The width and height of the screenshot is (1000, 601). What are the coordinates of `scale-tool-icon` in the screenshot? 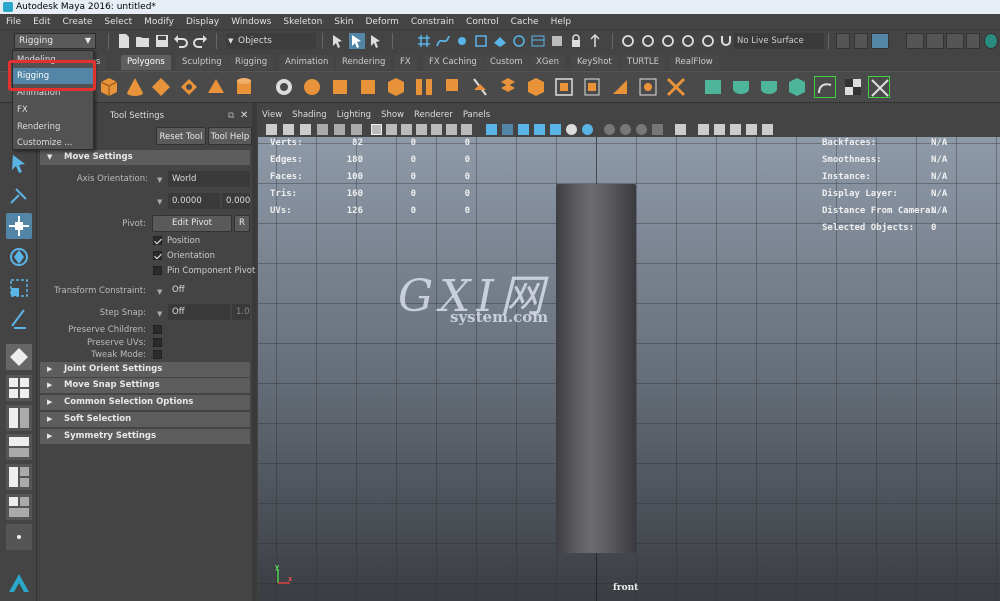 It's located at (19, 288).